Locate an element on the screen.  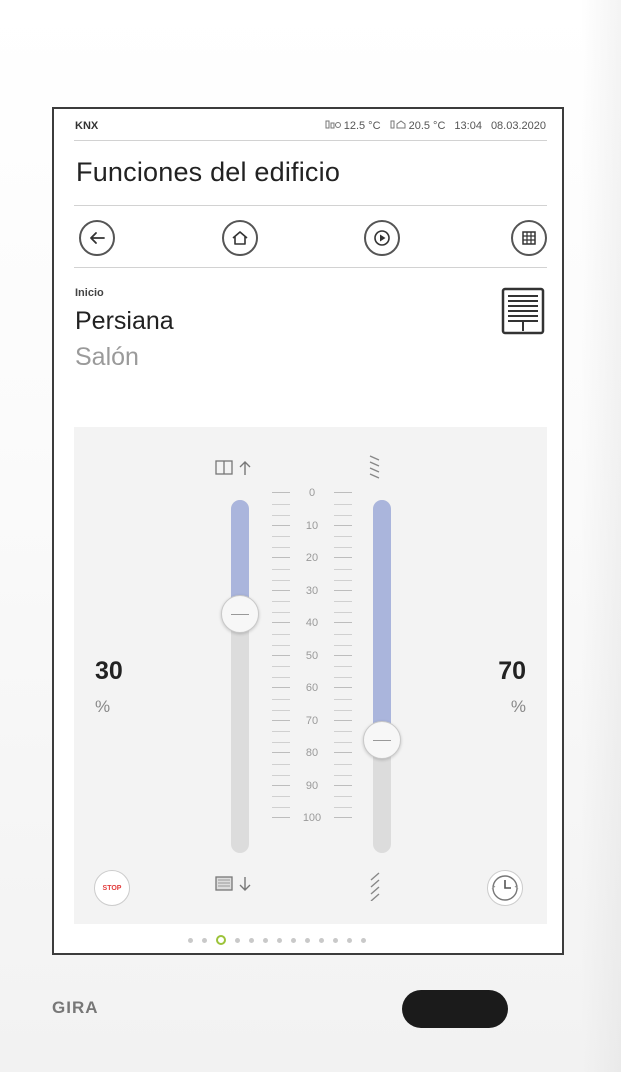
scale-tick: 40 is located at coordinates (312, 623).